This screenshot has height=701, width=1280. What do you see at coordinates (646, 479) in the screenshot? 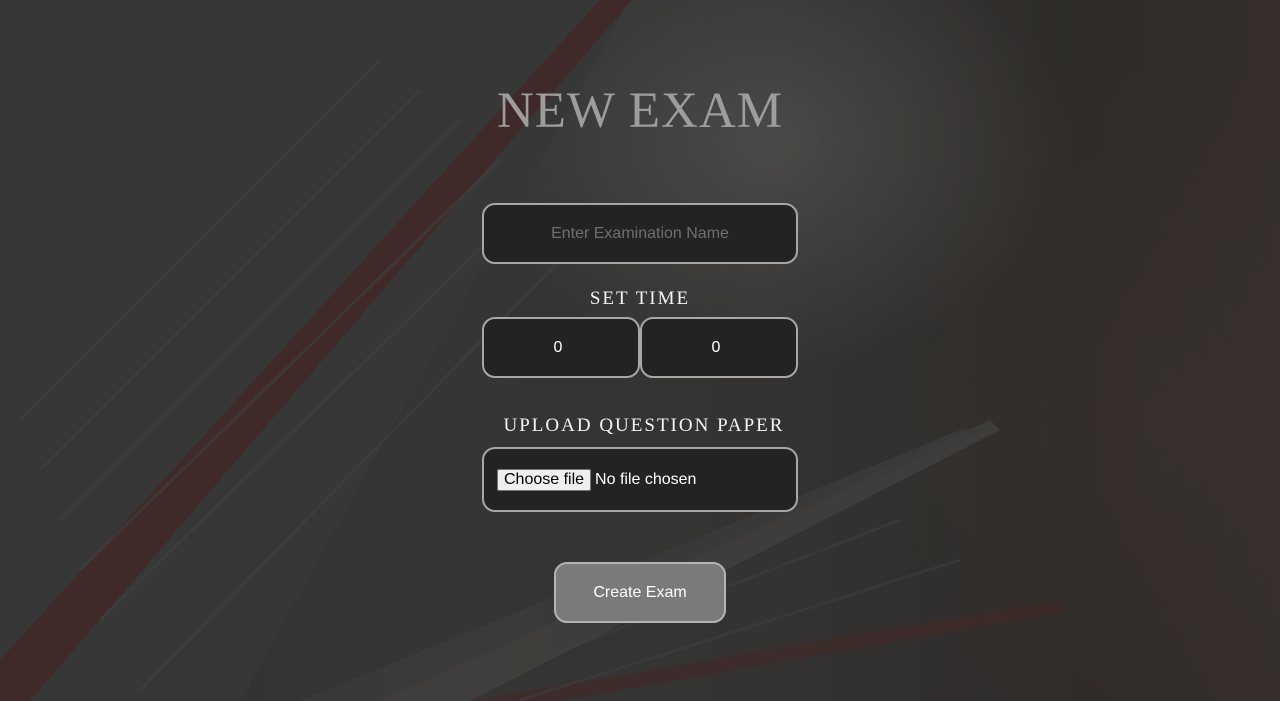
I see `file-status-text: No file chosen` at bounding box center [646, 479].